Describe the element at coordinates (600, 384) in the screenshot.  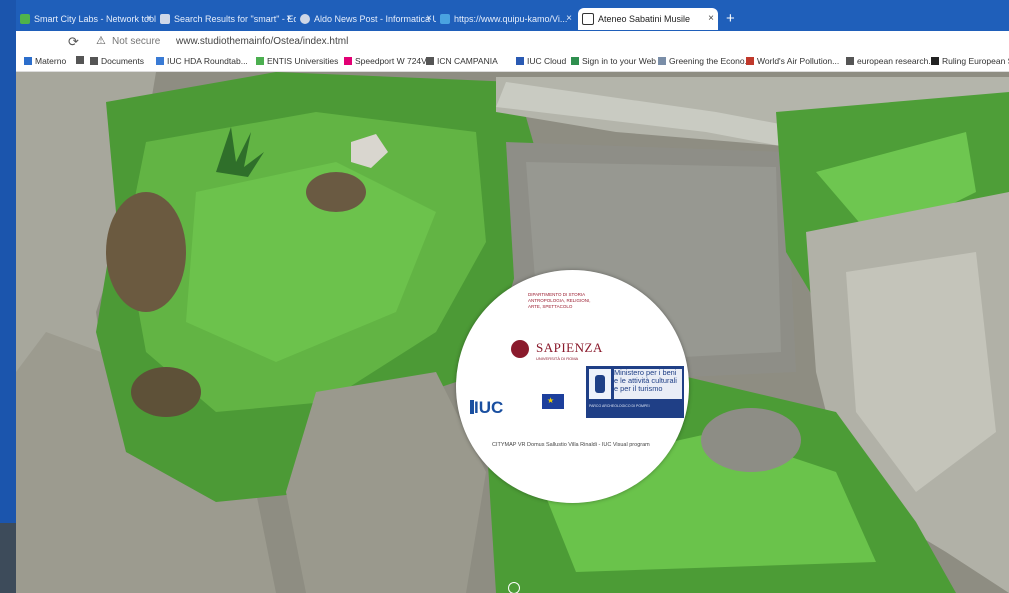
I see `mibac-emblem-icon` at that location.